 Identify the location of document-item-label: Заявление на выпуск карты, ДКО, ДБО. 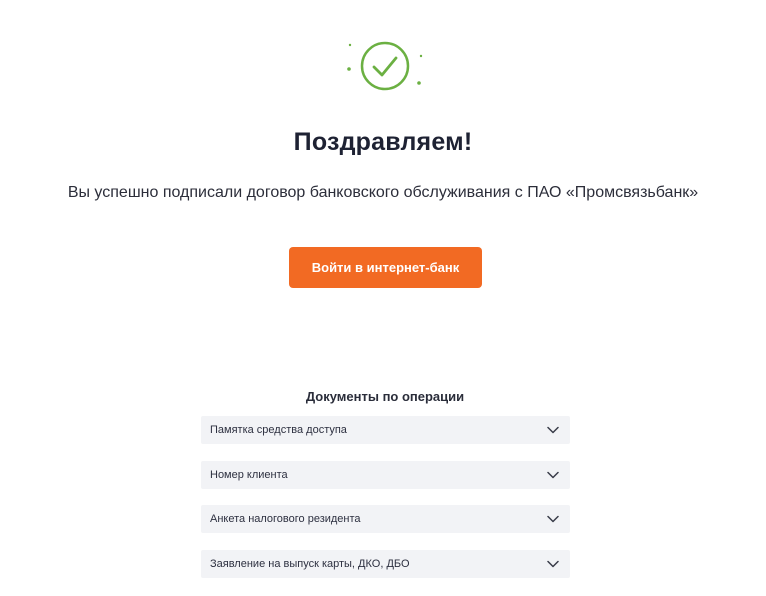
(310, 563).